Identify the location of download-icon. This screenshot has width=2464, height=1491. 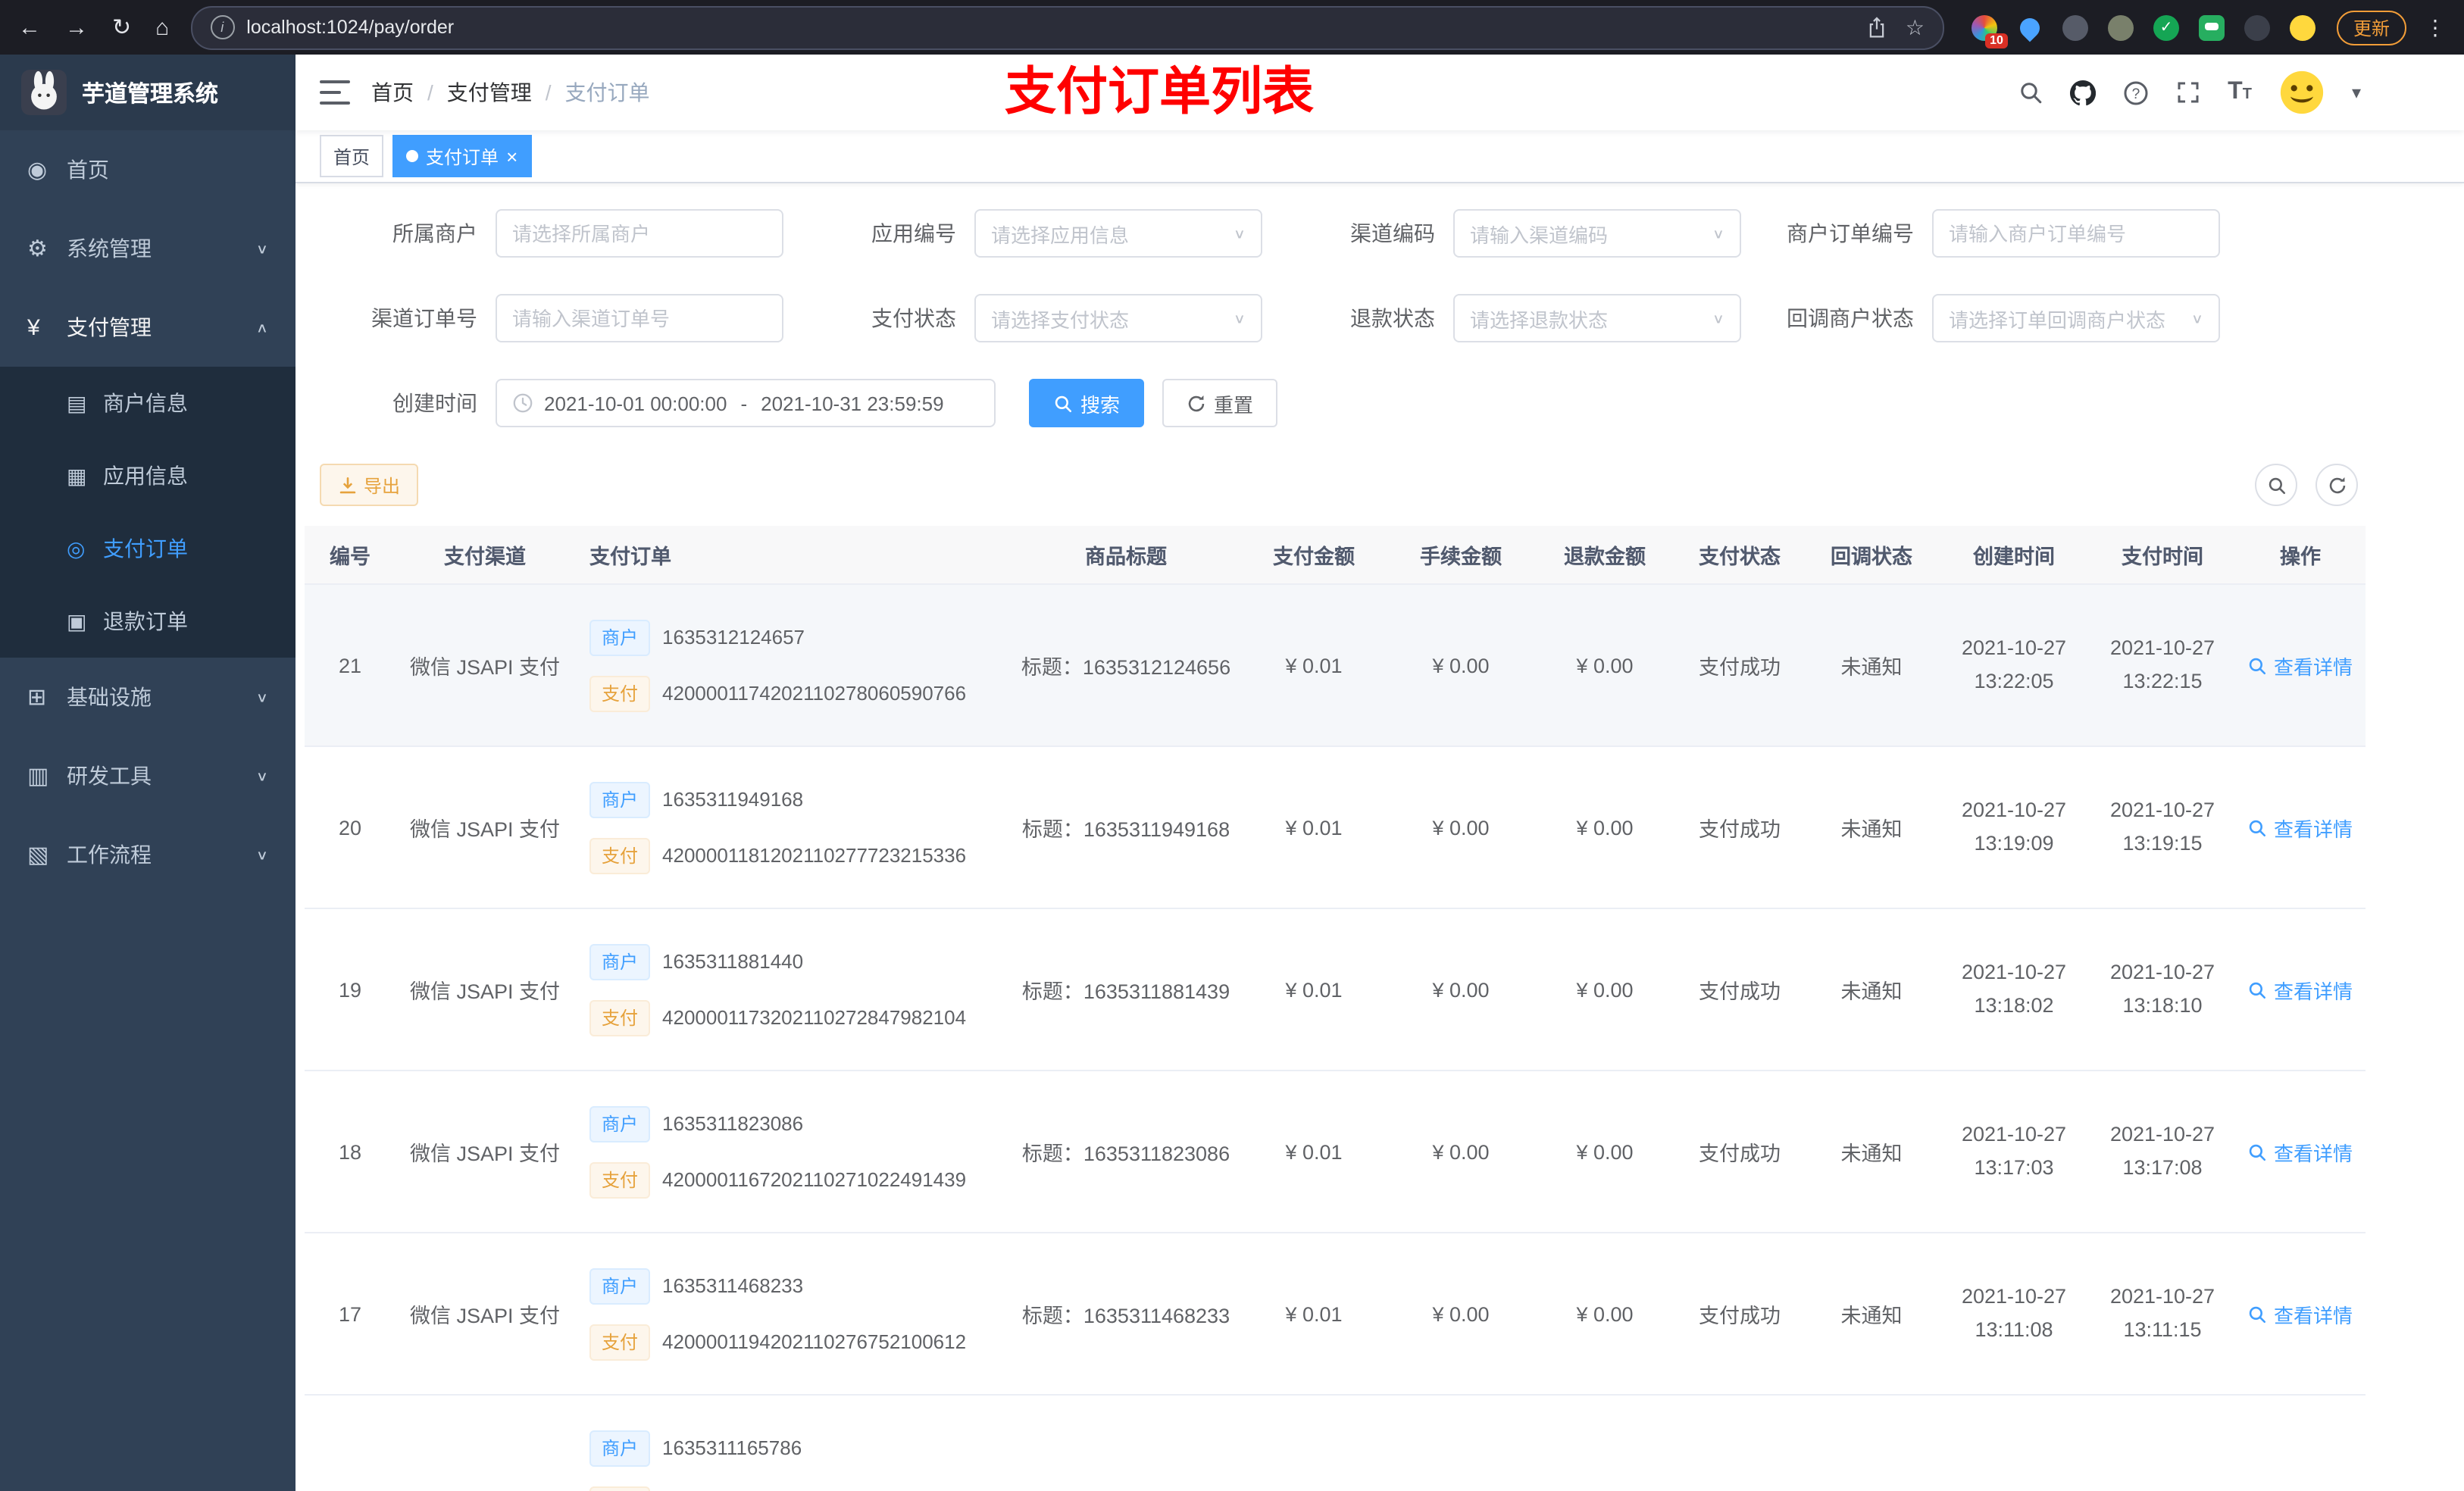
(347, 484).